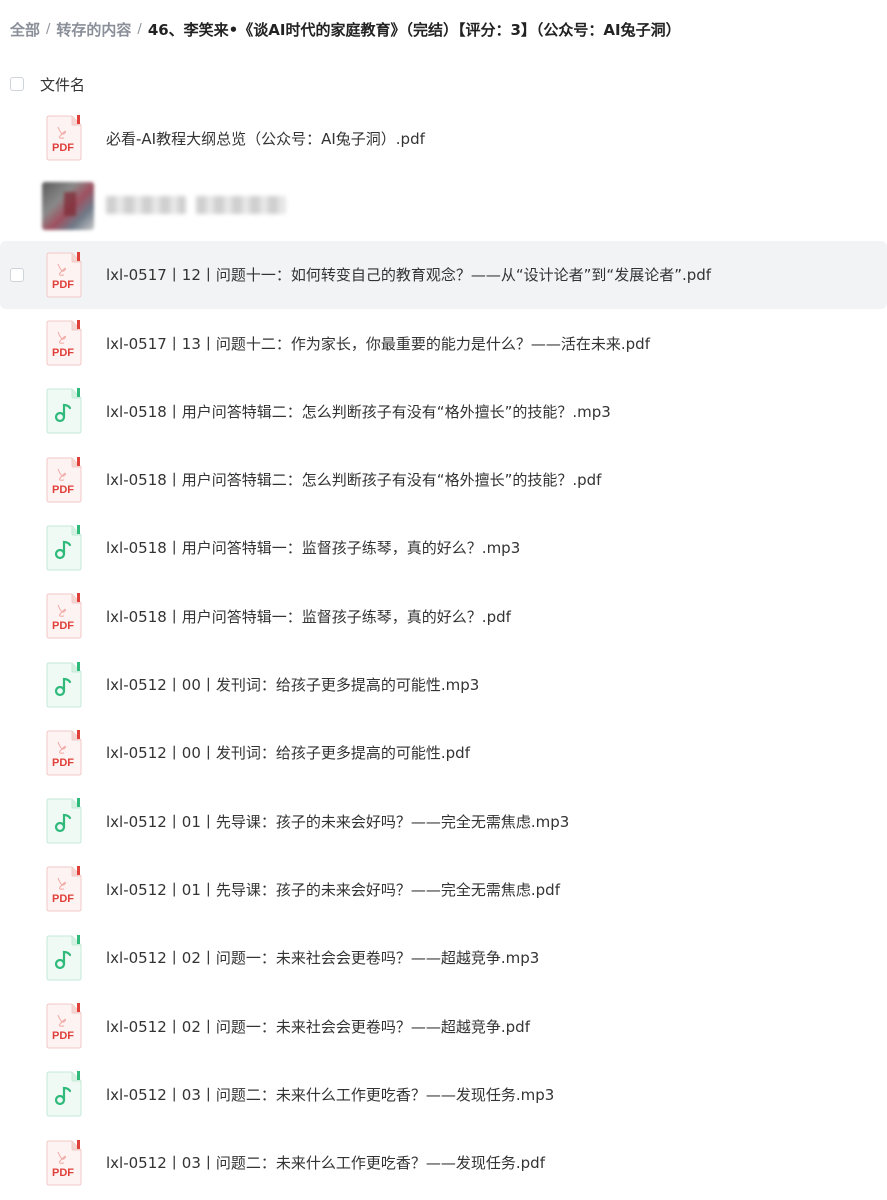  Describe the element at coordinates (337, 821) in the screenshot. I see `file-name: lxl-0512丨01丨先导课：孩子的未来会好吗？——完全无需焦虑.mp3` at that location.